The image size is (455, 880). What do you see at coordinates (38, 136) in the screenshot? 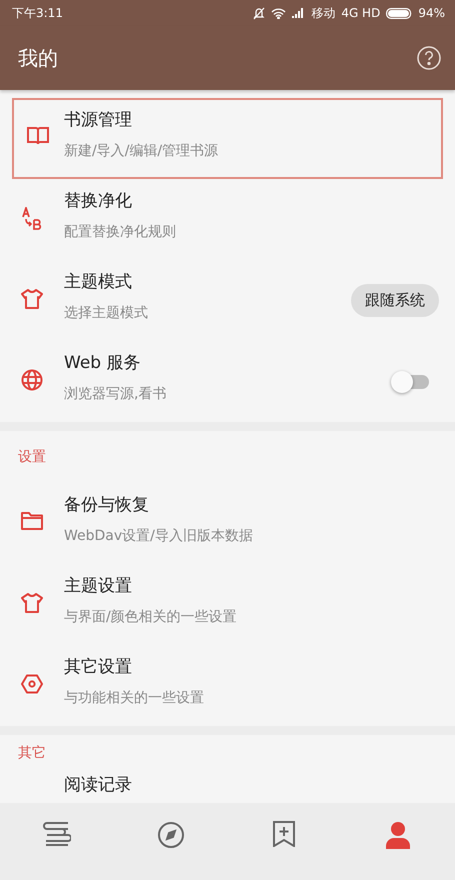
I see `book-icon` at bounding box center [38, 136].